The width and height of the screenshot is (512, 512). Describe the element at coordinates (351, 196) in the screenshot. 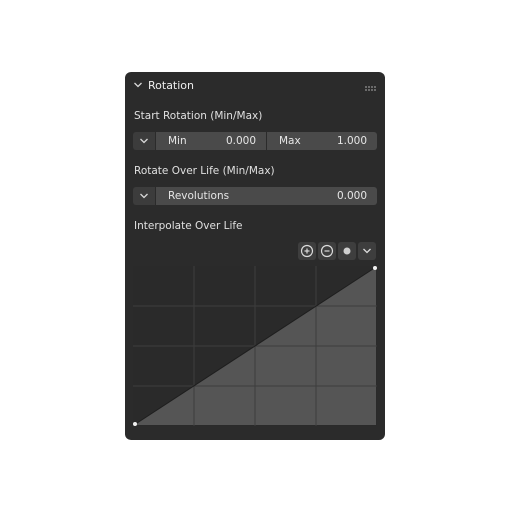

I see `revolutions-value: 0.000` at that location.